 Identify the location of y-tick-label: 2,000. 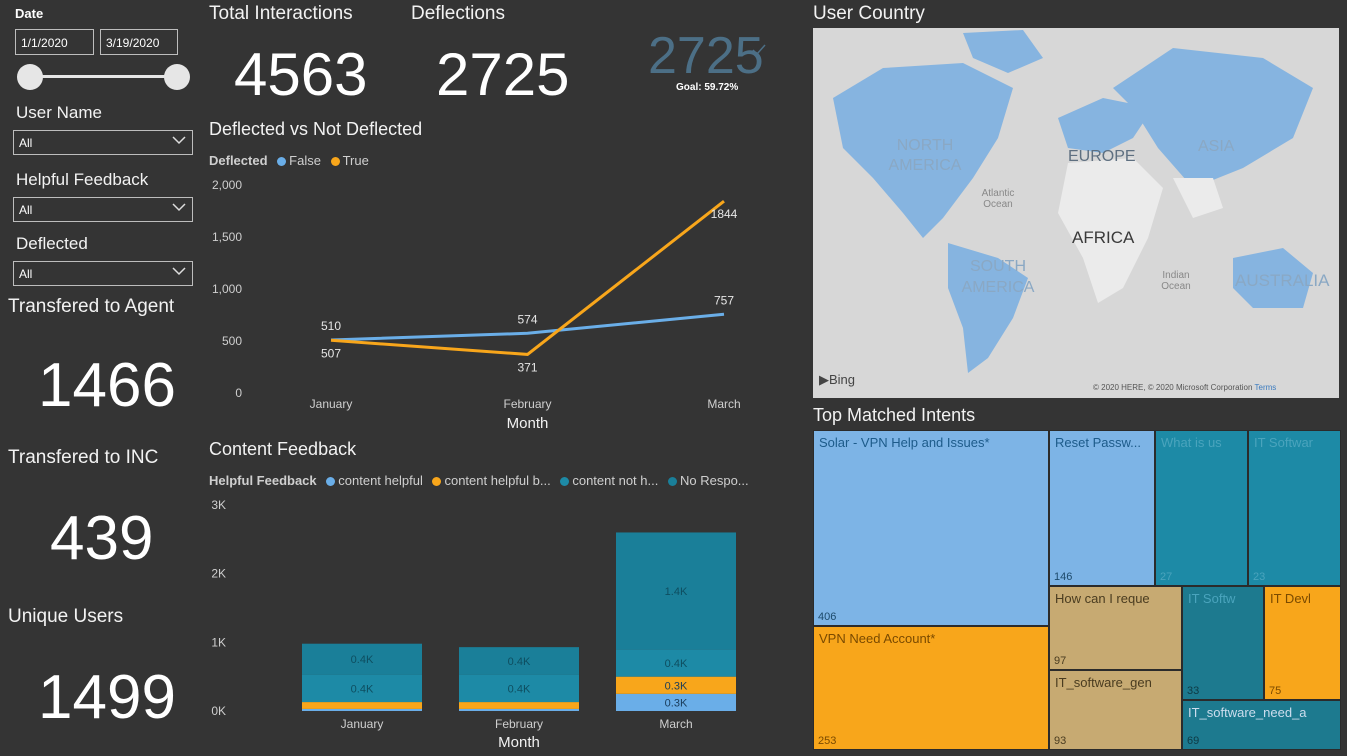
(227, 185).